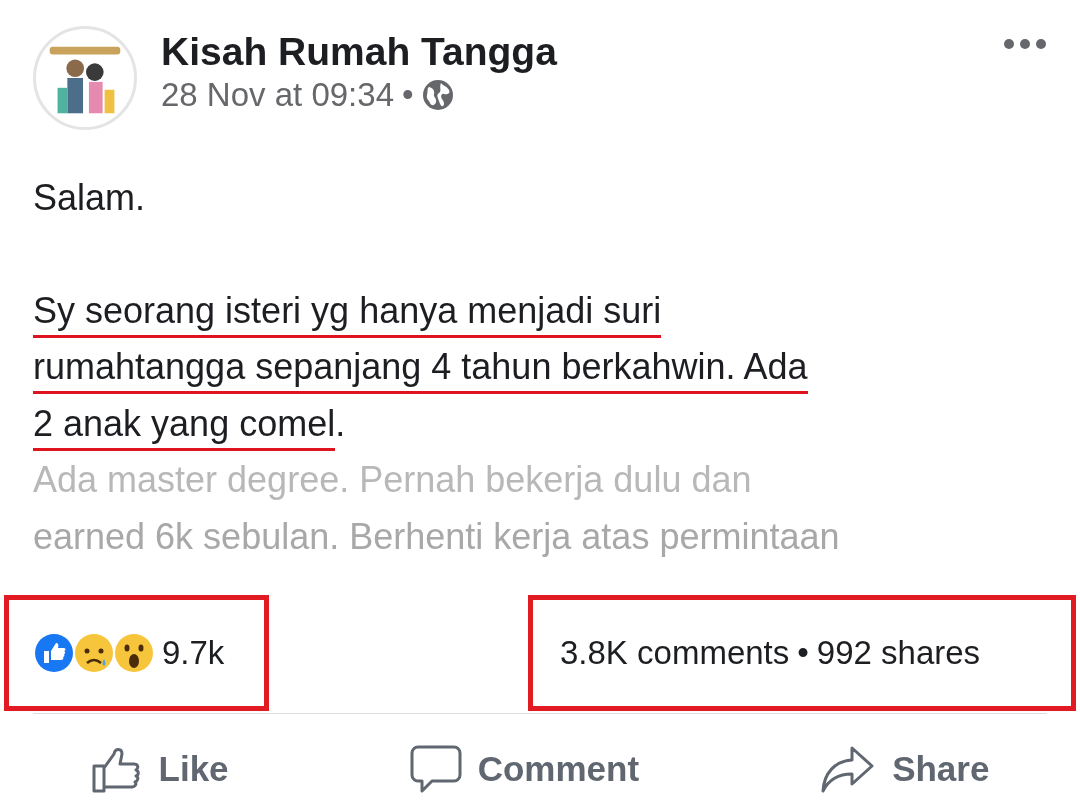 The width and height of the screenshot is (1080, 809). Describe the element at coordinates (347, 312) in the screenshot. I see `post-text-line: Sy seorang isteri yg hanya menjadi suri` at that location.